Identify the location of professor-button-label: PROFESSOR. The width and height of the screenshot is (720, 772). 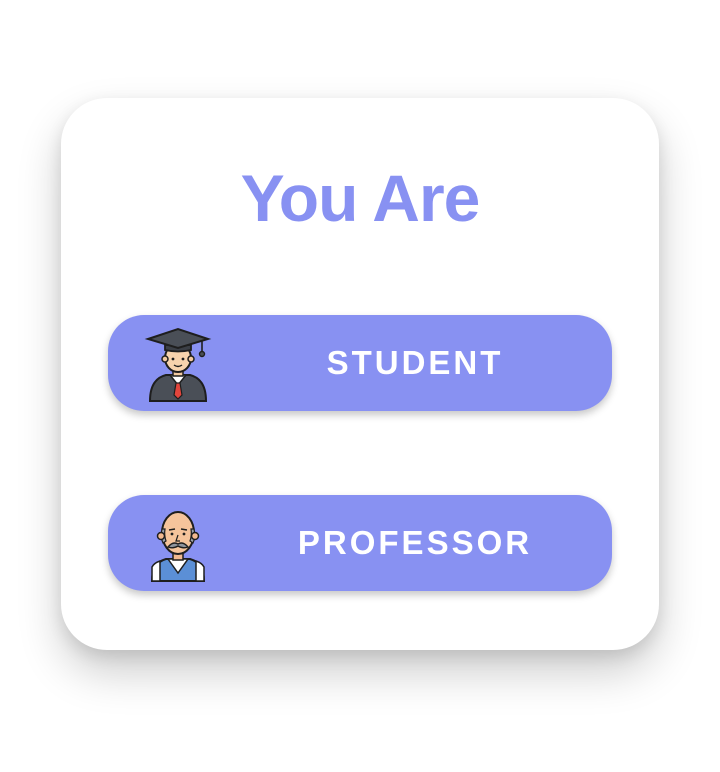
(415, 542).